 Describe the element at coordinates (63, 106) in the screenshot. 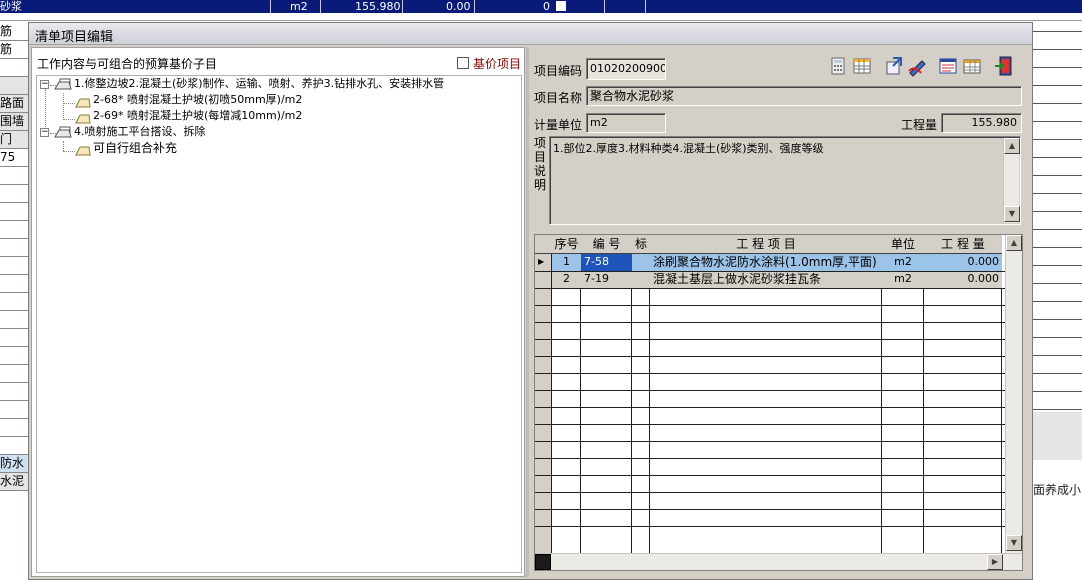

I see `tree-connector` at that location.